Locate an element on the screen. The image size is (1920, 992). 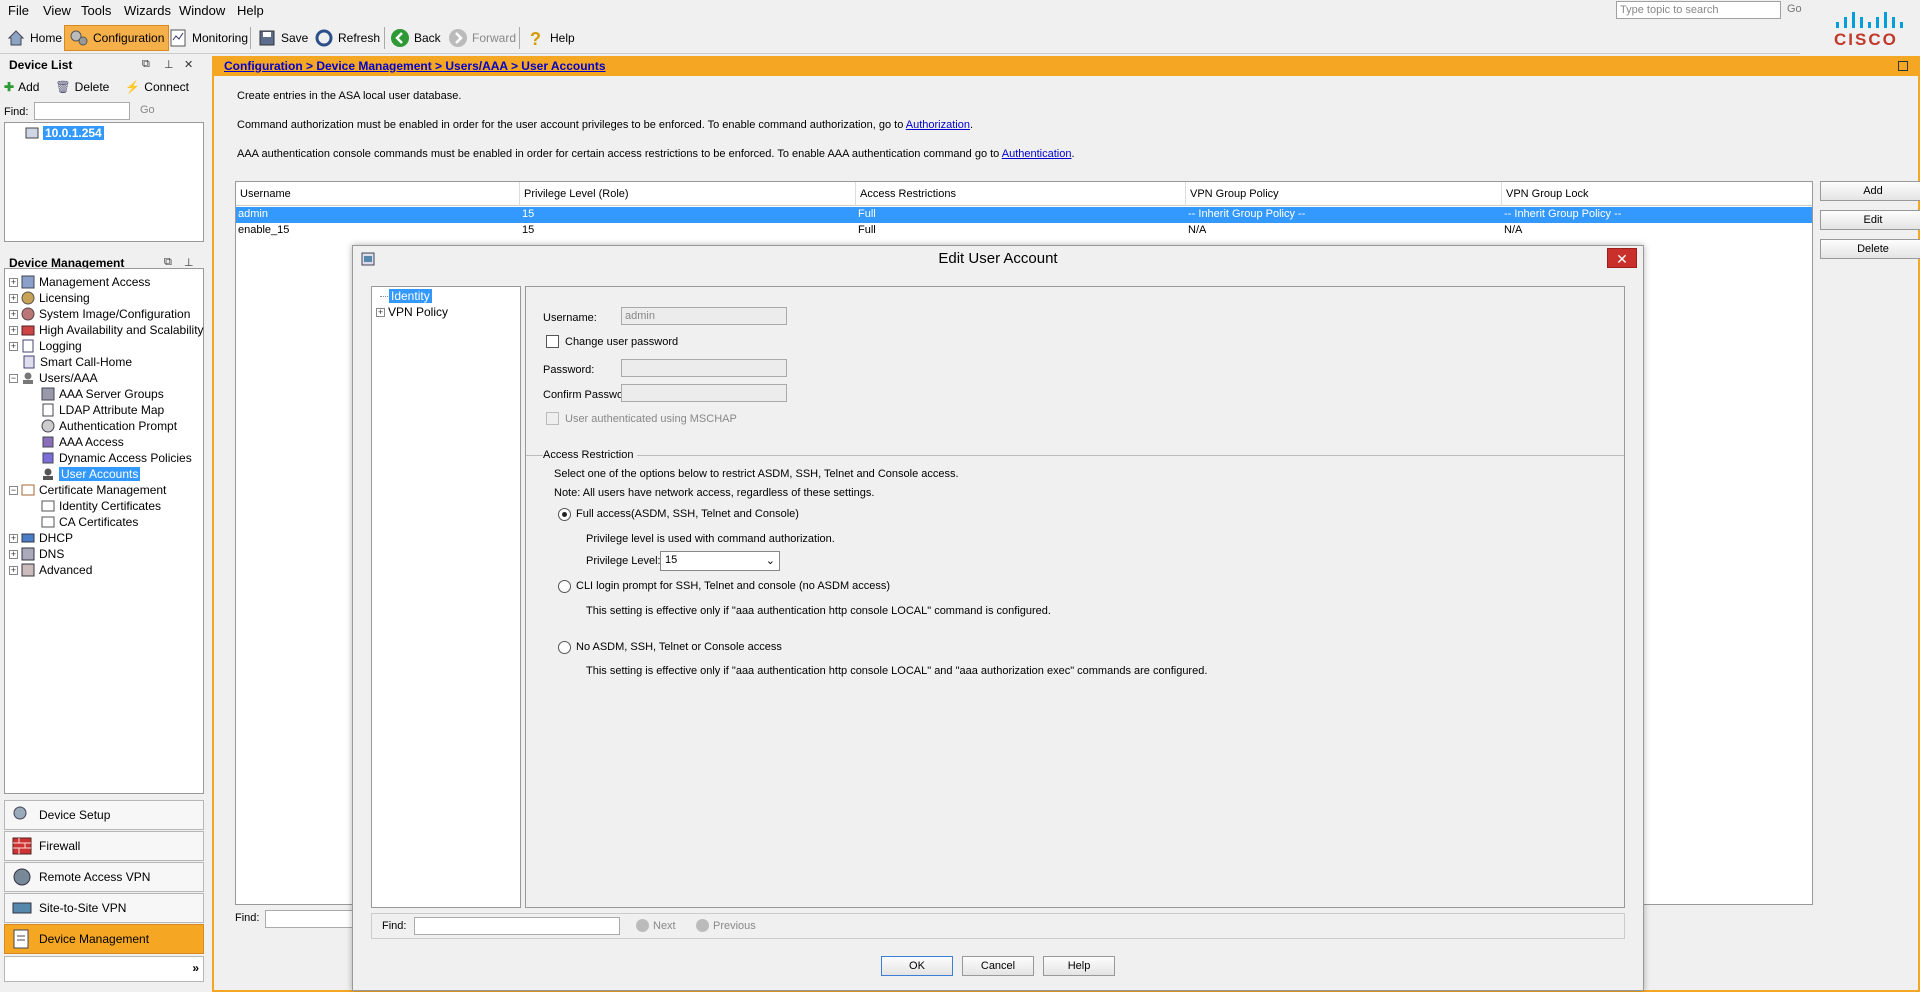
cli-login-radio is located at coordinates (564, 586).